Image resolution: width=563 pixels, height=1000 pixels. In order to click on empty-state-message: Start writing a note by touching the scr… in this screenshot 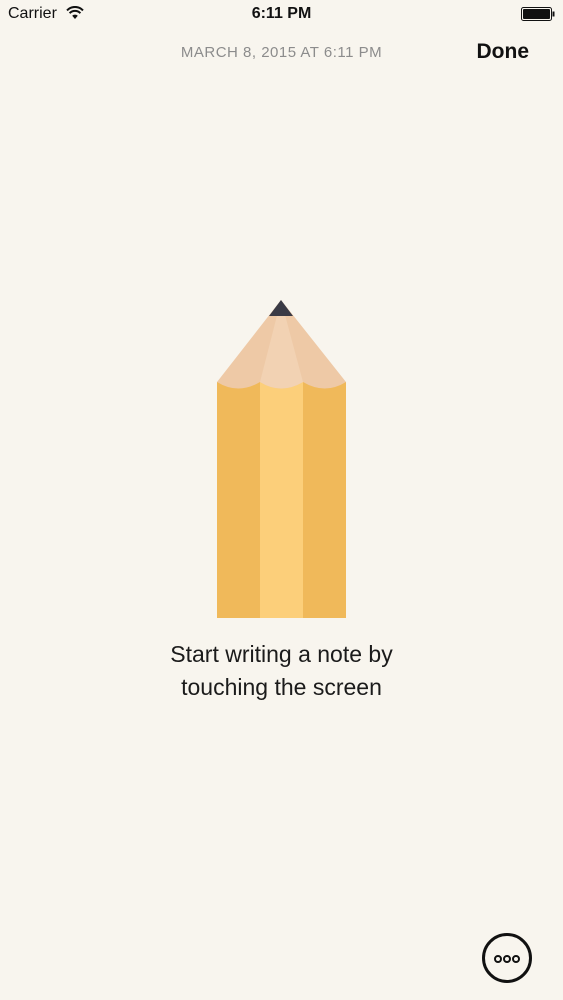, I will do `click(281, 671)`.